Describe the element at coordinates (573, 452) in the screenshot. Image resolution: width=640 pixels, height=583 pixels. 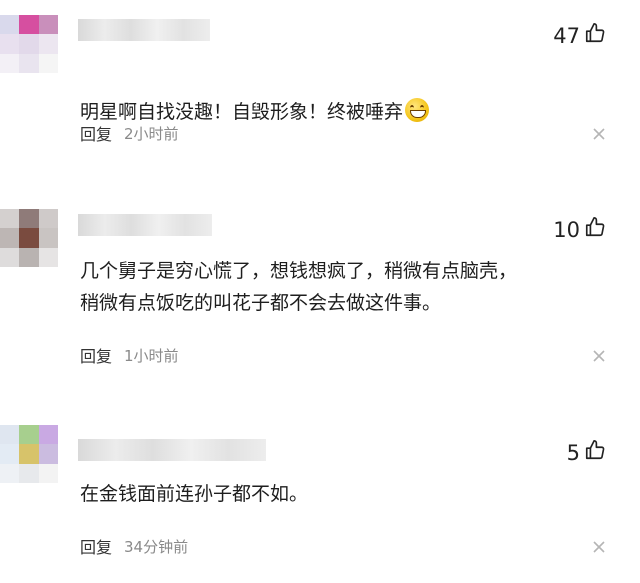
I see `like-count: 5` at that location.